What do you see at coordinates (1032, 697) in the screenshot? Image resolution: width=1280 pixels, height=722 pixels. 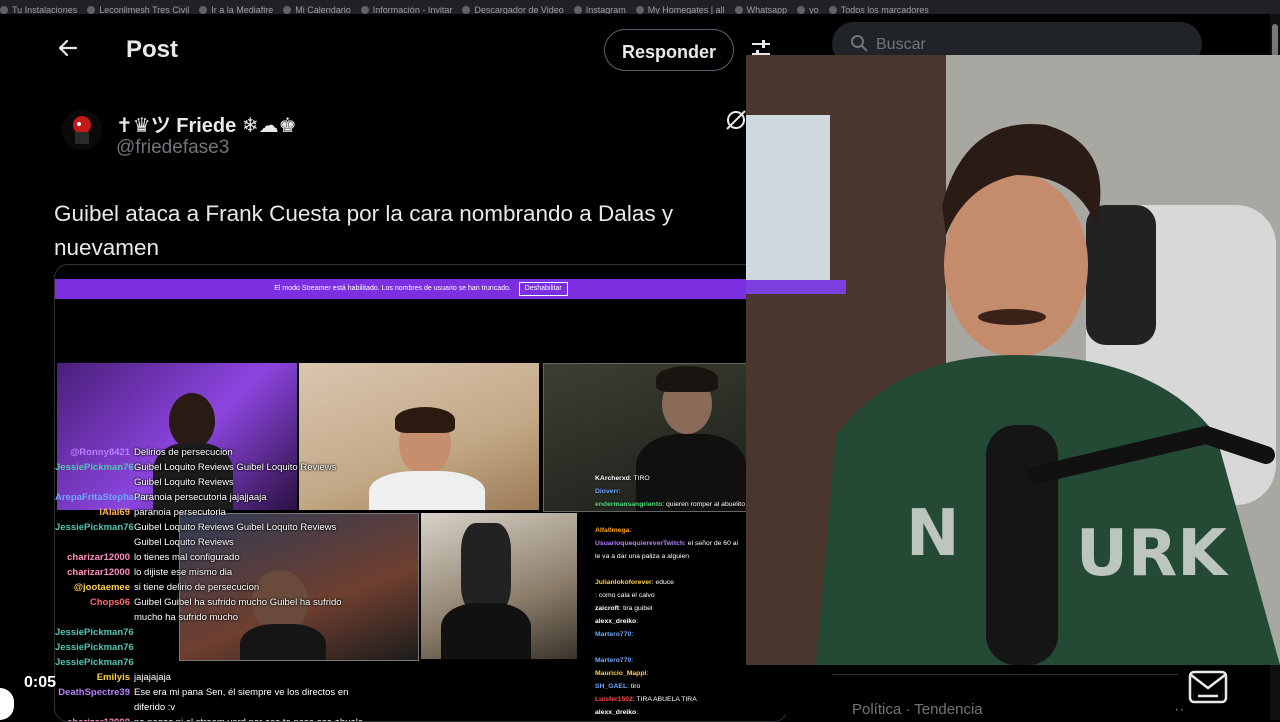 I see `trend-item: Política · Tendencia ···` at bounding box center [1032, 697].